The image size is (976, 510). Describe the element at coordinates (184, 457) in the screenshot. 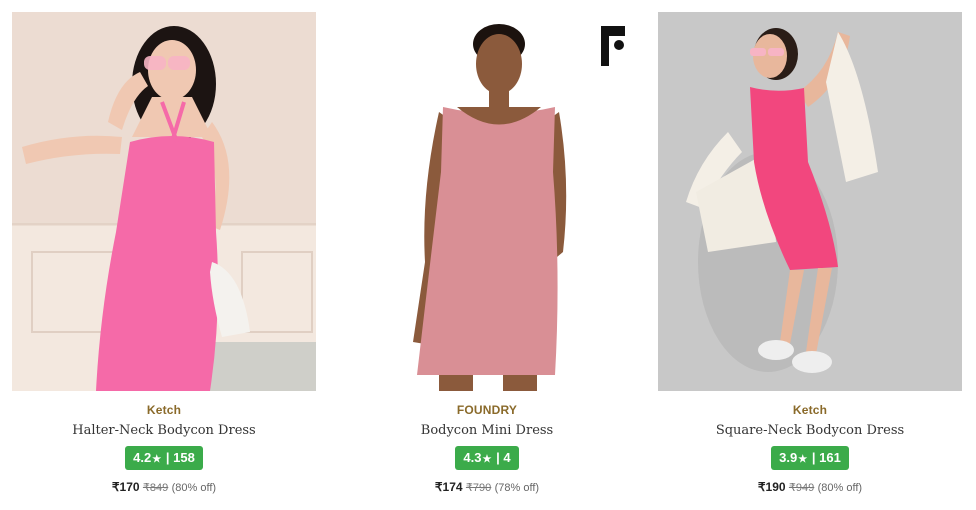

I see `rating-count: 158` at that location.